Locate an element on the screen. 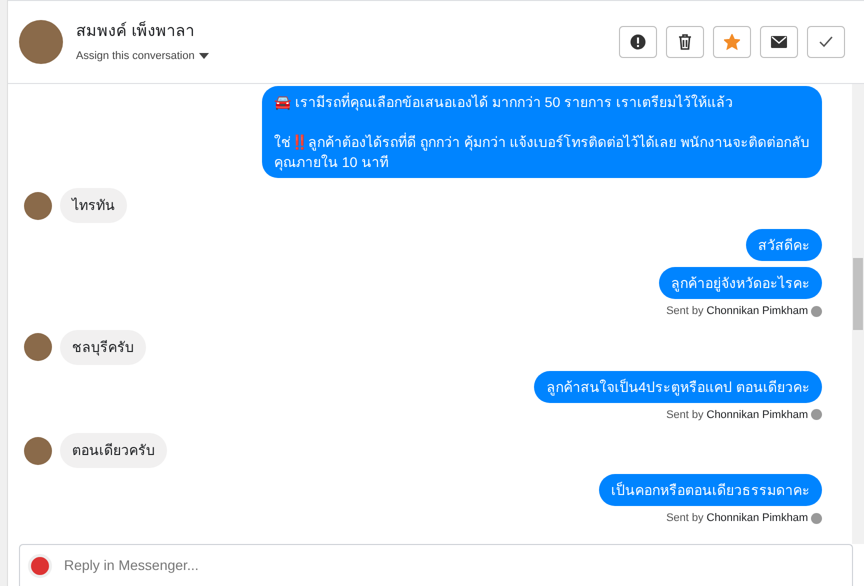  star-button is located at coordinates (732, 42).